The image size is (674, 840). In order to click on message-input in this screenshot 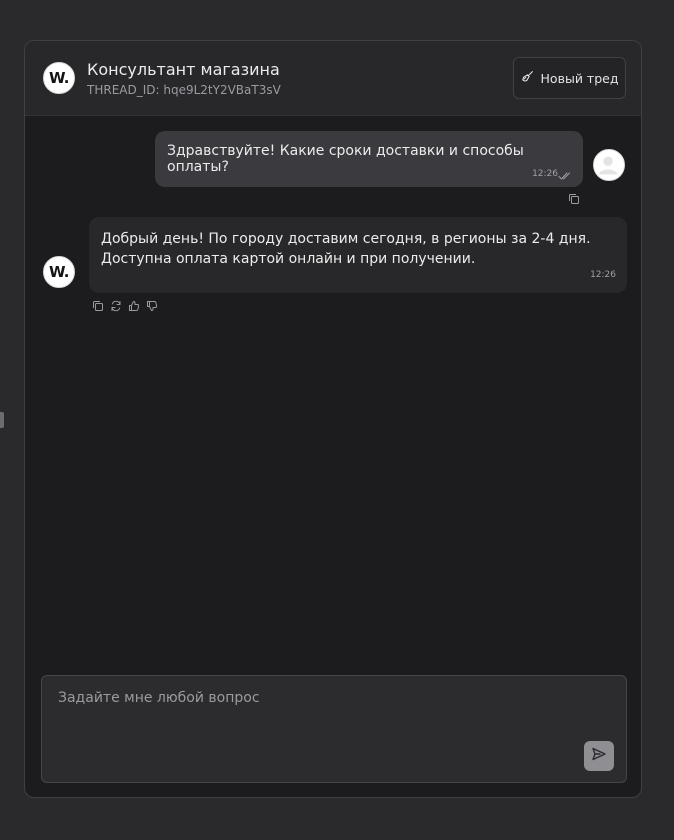, I will do `click(334, 729)`.